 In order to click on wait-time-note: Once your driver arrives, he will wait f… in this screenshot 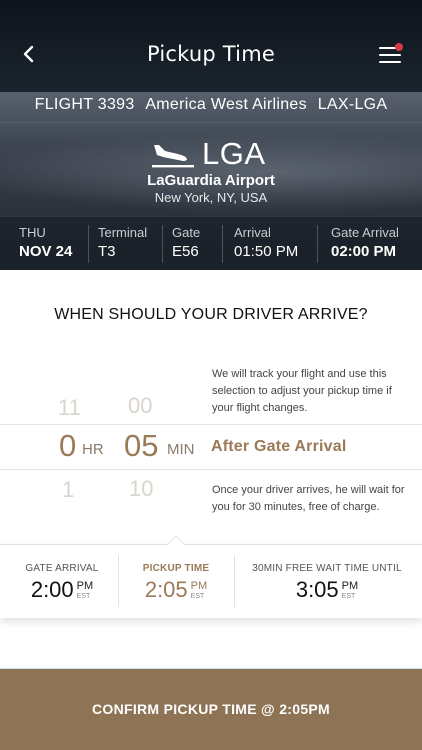, I will do `click(308, 498)`.